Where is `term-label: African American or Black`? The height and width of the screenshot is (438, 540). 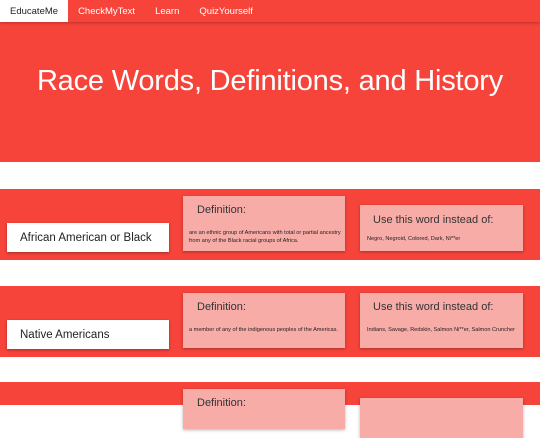
term-label: African American or Black is located at coordinates (88, 237).